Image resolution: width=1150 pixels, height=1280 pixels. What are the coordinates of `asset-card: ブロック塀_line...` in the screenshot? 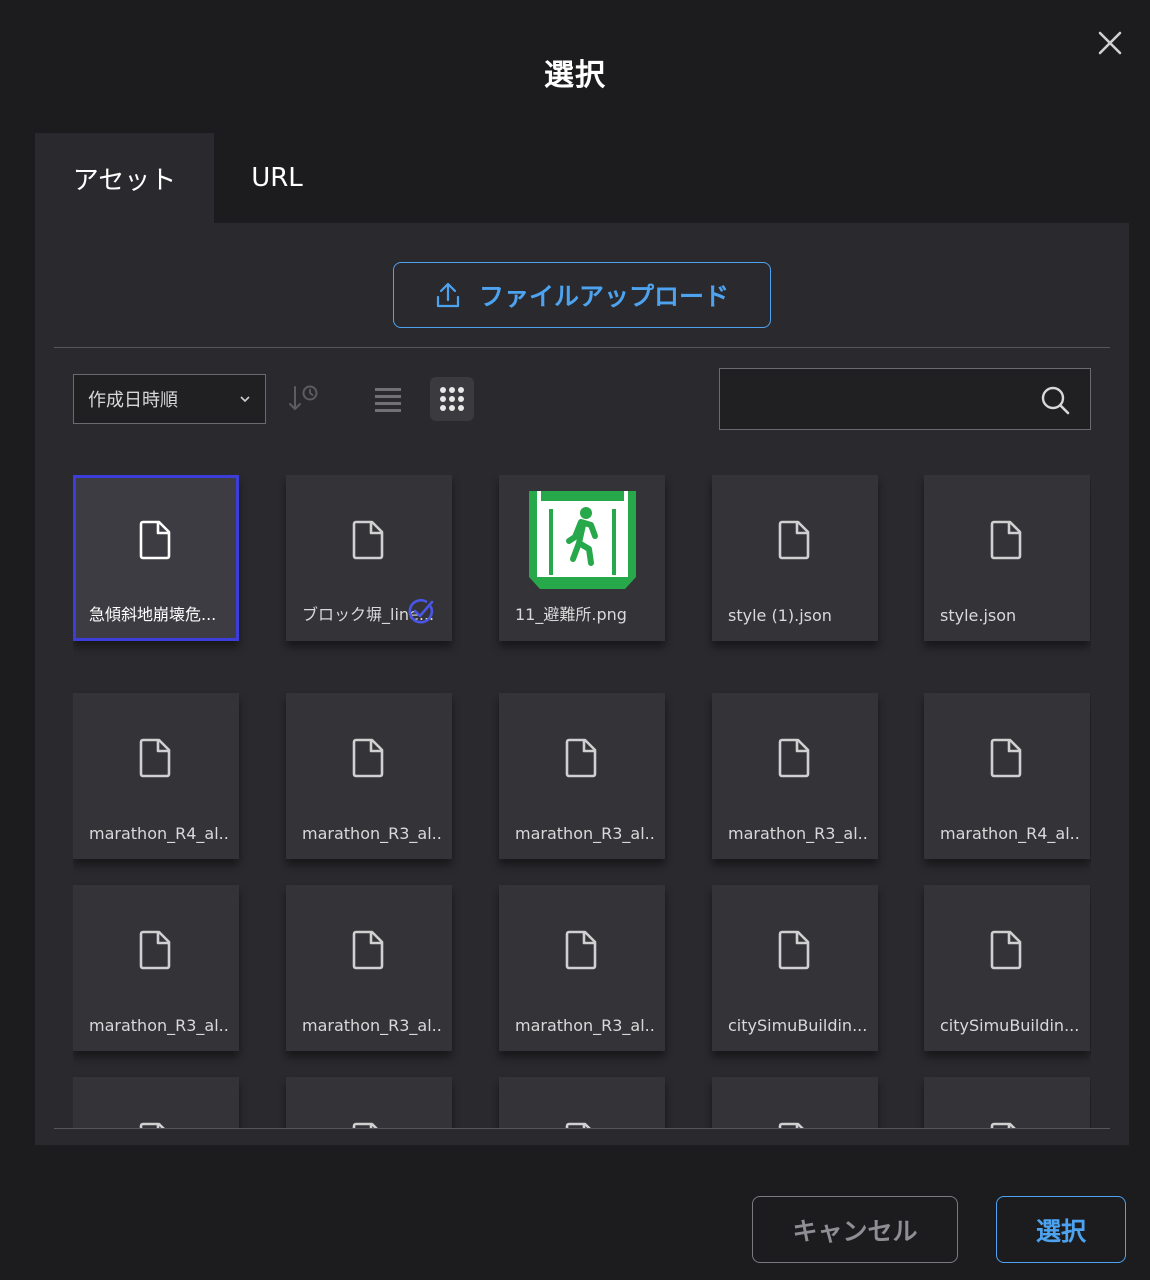 It's located at (369, 558).